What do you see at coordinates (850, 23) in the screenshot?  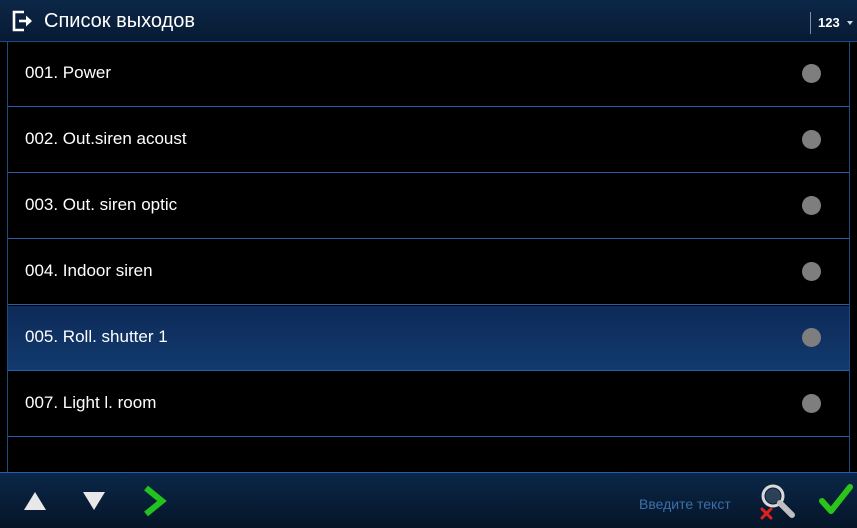 I see `chevron-down-icon` at bounding box center [850, 23].